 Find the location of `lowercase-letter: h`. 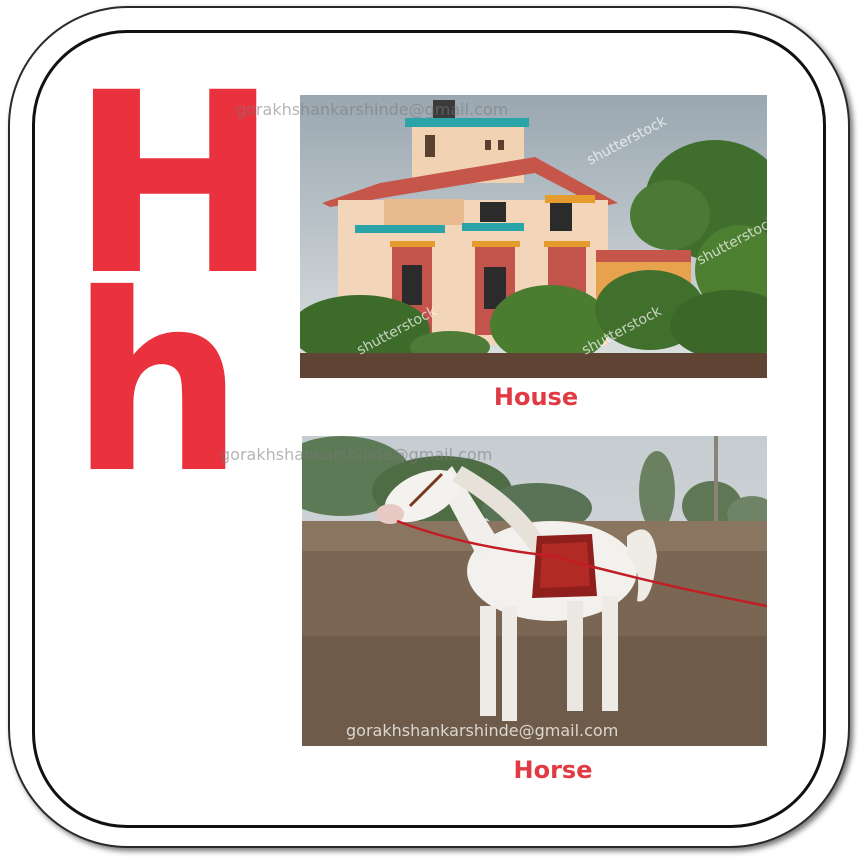

lowercase-letter: h is located at coordinates (157, 384).